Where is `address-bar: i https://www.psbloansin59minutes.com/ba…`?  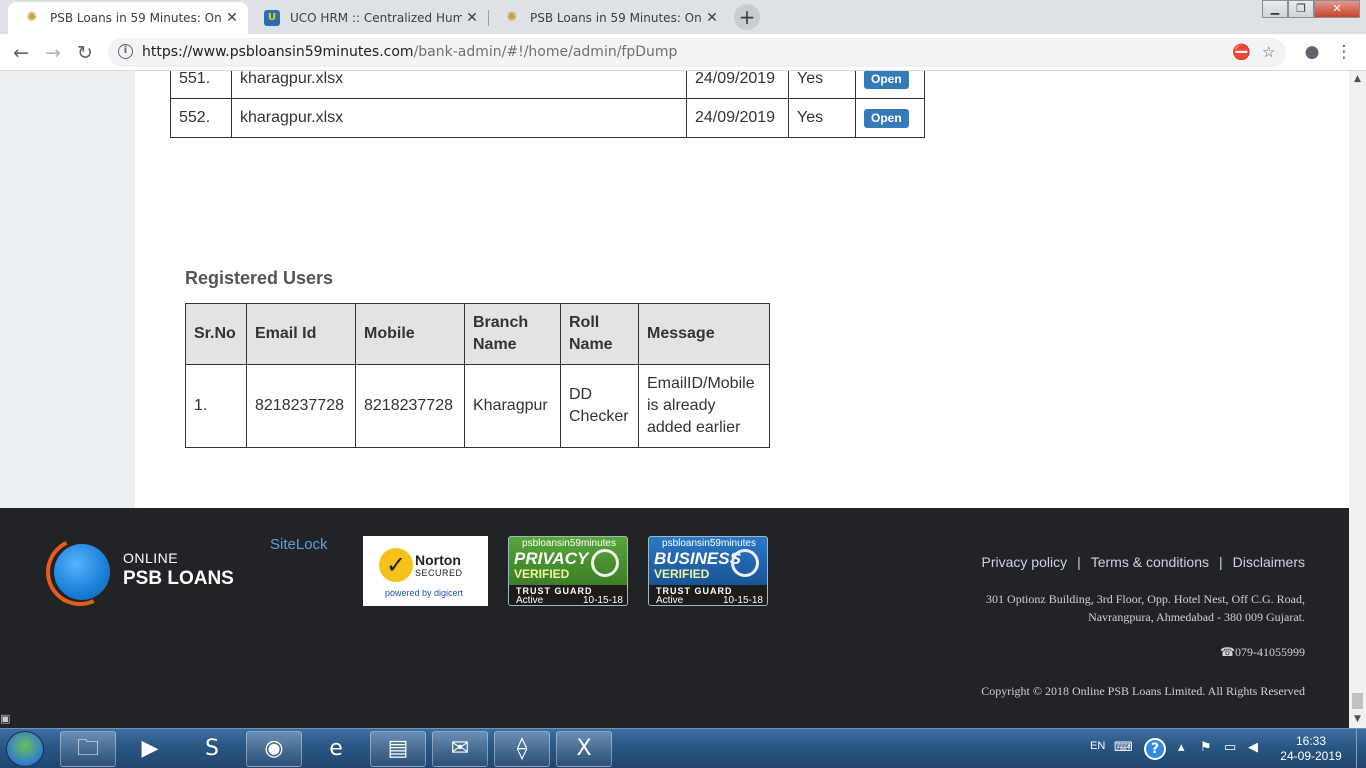 address-bar: i https://www.psbloansin59minutes.com/ba… is located at coordinates (697, 52).